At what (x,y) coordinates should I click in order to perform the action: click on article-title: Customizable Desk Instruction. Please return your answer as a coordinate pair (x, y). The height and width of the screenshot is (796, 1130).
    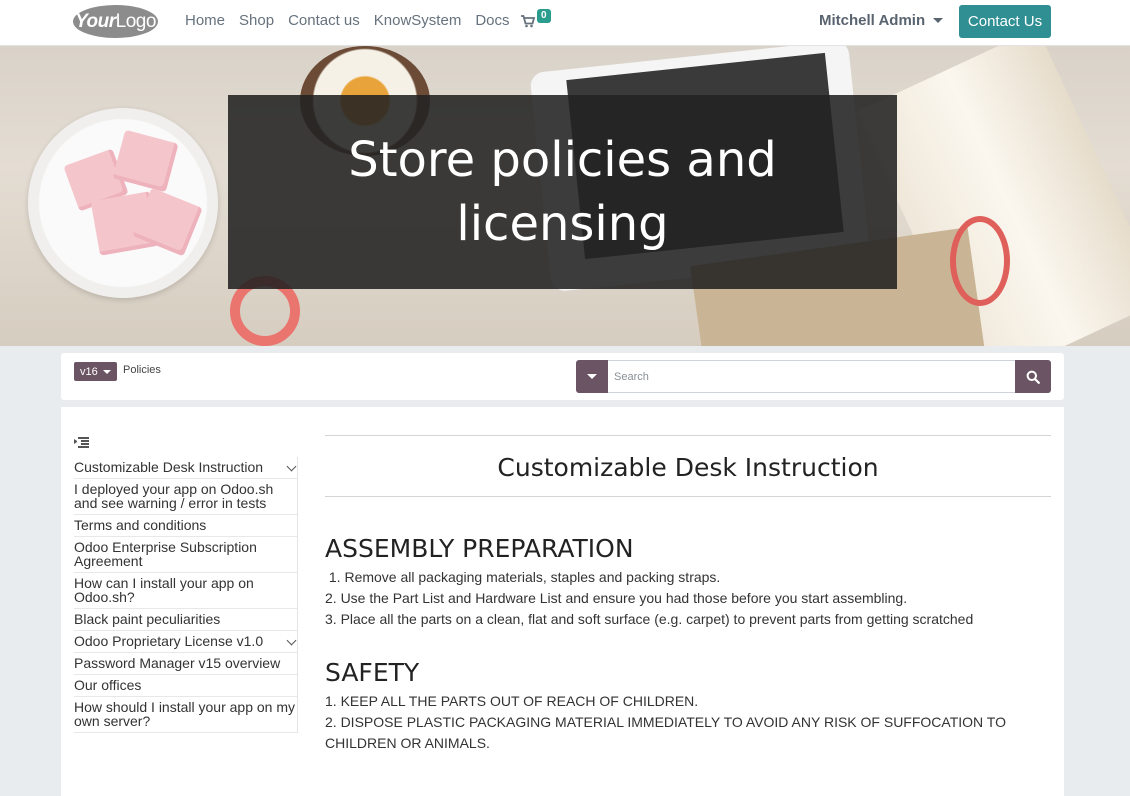
    Looking at the image, I should click on (688, 467).